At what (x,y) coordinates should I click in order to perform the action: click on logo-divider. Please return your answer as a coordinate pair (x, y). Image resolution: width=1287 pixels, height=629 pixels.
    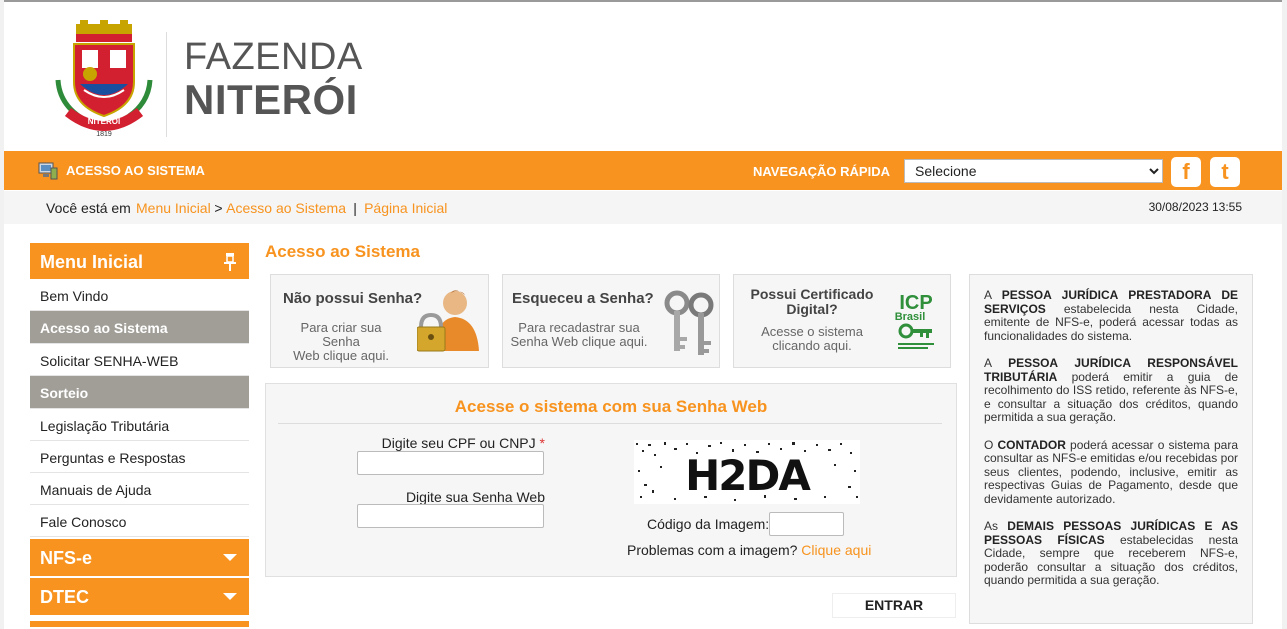
    Looking at the image, I should click on (166, 84).